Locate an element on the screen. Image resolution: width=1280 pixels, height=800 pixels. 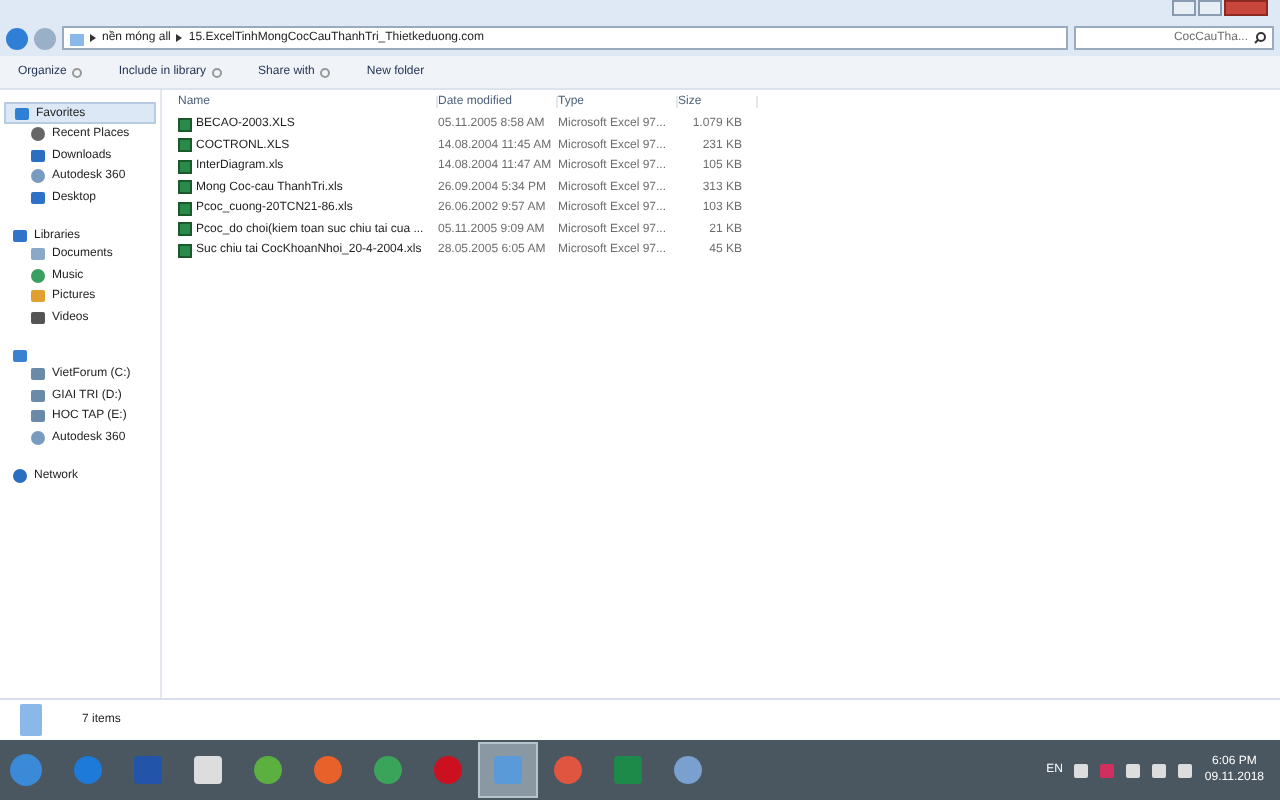
restore-button is located at coordinates (1210, 8).